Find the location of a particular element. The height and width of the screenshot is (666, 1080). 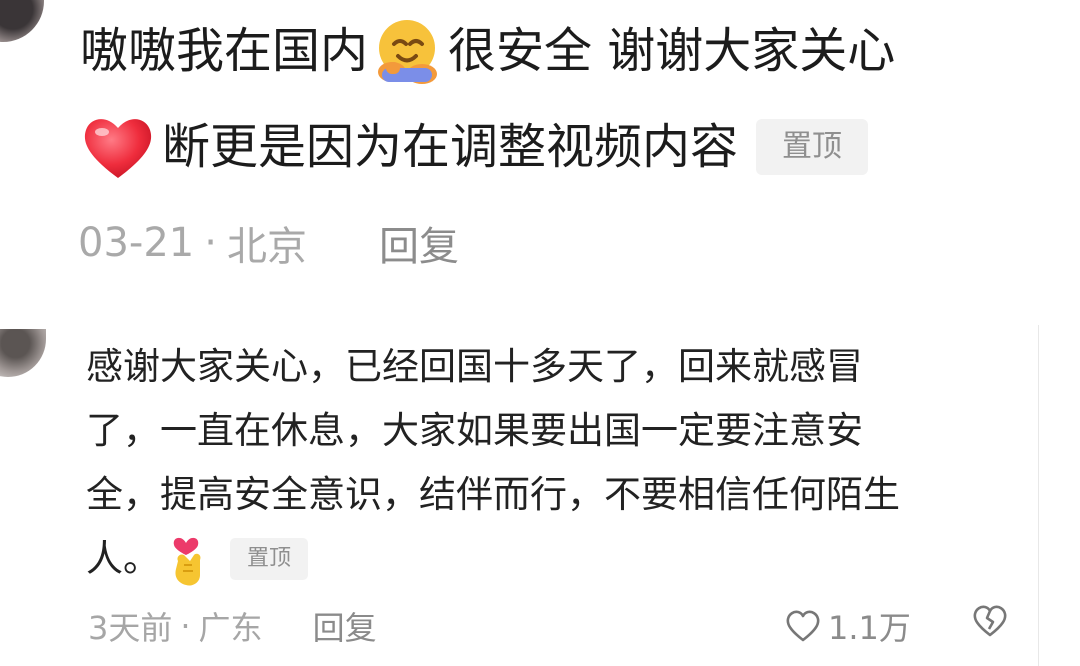

comment-text-line-1: 嗷嗷我在国内 很安全 谢谢大家关心 is located at coordinates (487, 51).